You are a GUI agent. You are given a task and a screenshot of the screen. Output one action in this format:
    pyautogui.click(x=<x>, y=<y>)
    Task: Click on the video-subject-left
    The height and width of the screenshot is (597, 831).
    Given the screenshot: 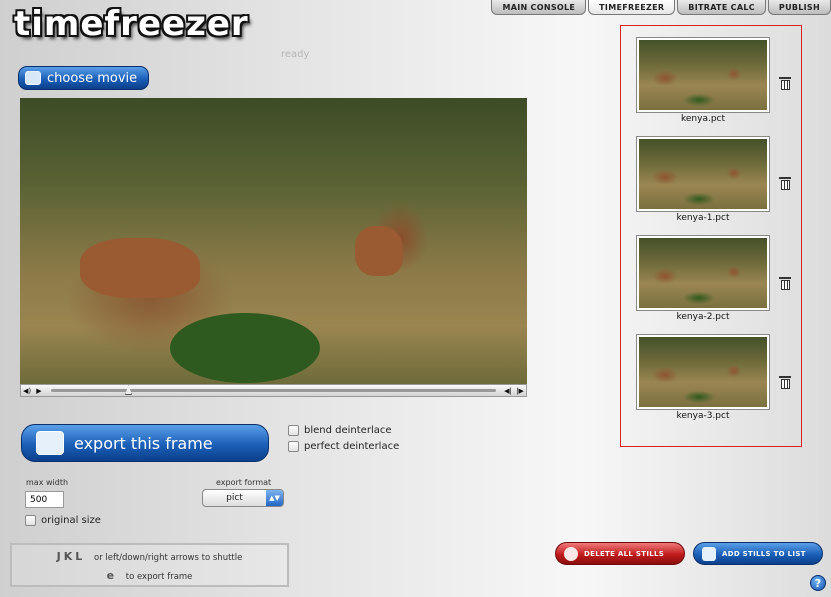 What is the action you would take?
    pyautogui.click(x=140, y=268)
    